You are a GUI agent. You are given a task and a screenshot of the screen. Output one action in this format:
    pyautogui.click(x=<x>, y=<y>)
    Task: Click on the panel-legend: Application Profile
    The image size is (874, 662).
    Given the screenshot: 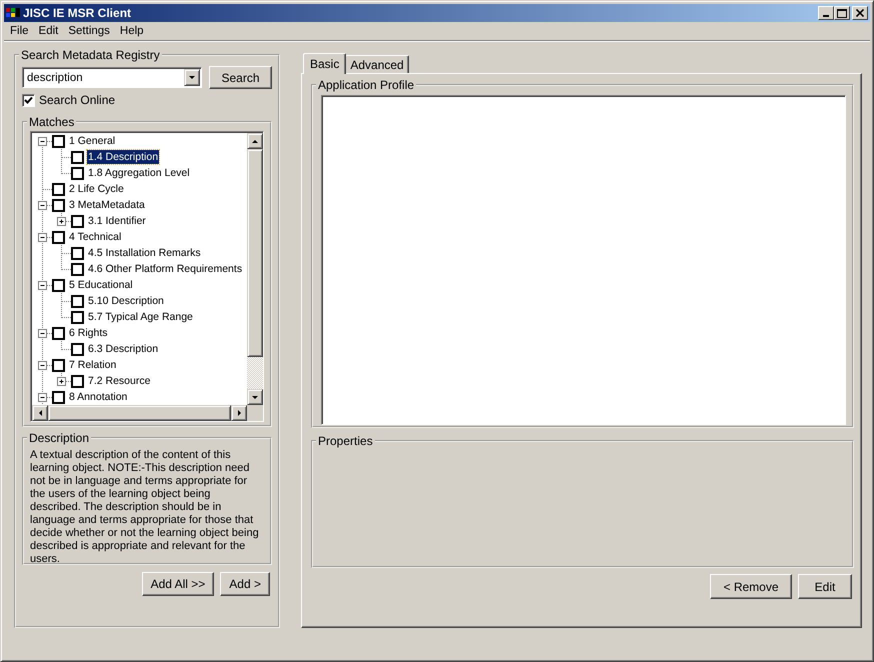 What is the action you would take?
    pyautogui.click(x=366, y=85)
    